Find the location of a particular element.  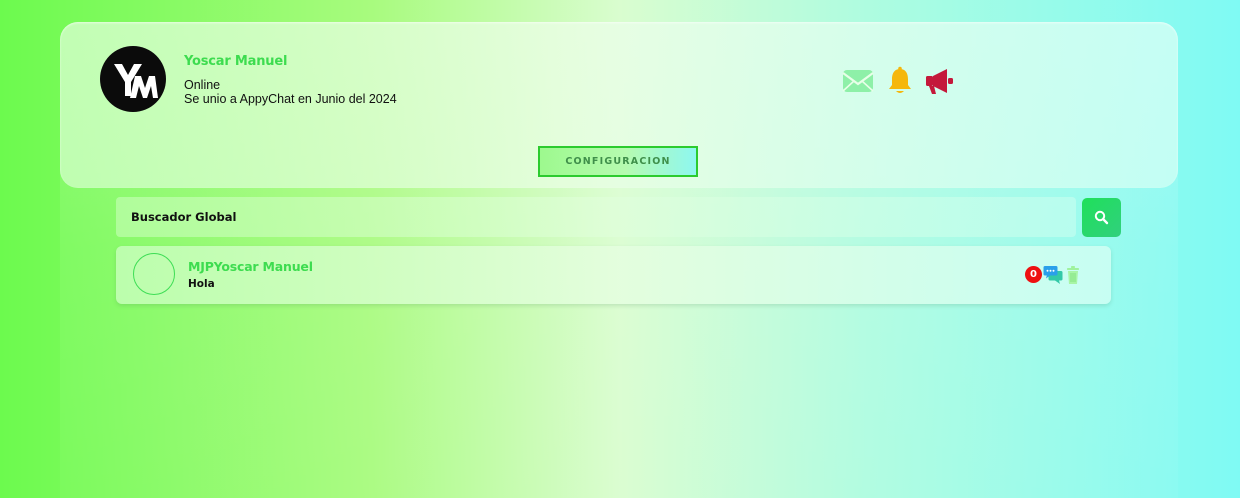

chat-list-item: MJPYoscar Manuel Hola 0 is located at coordinates (613, 275).